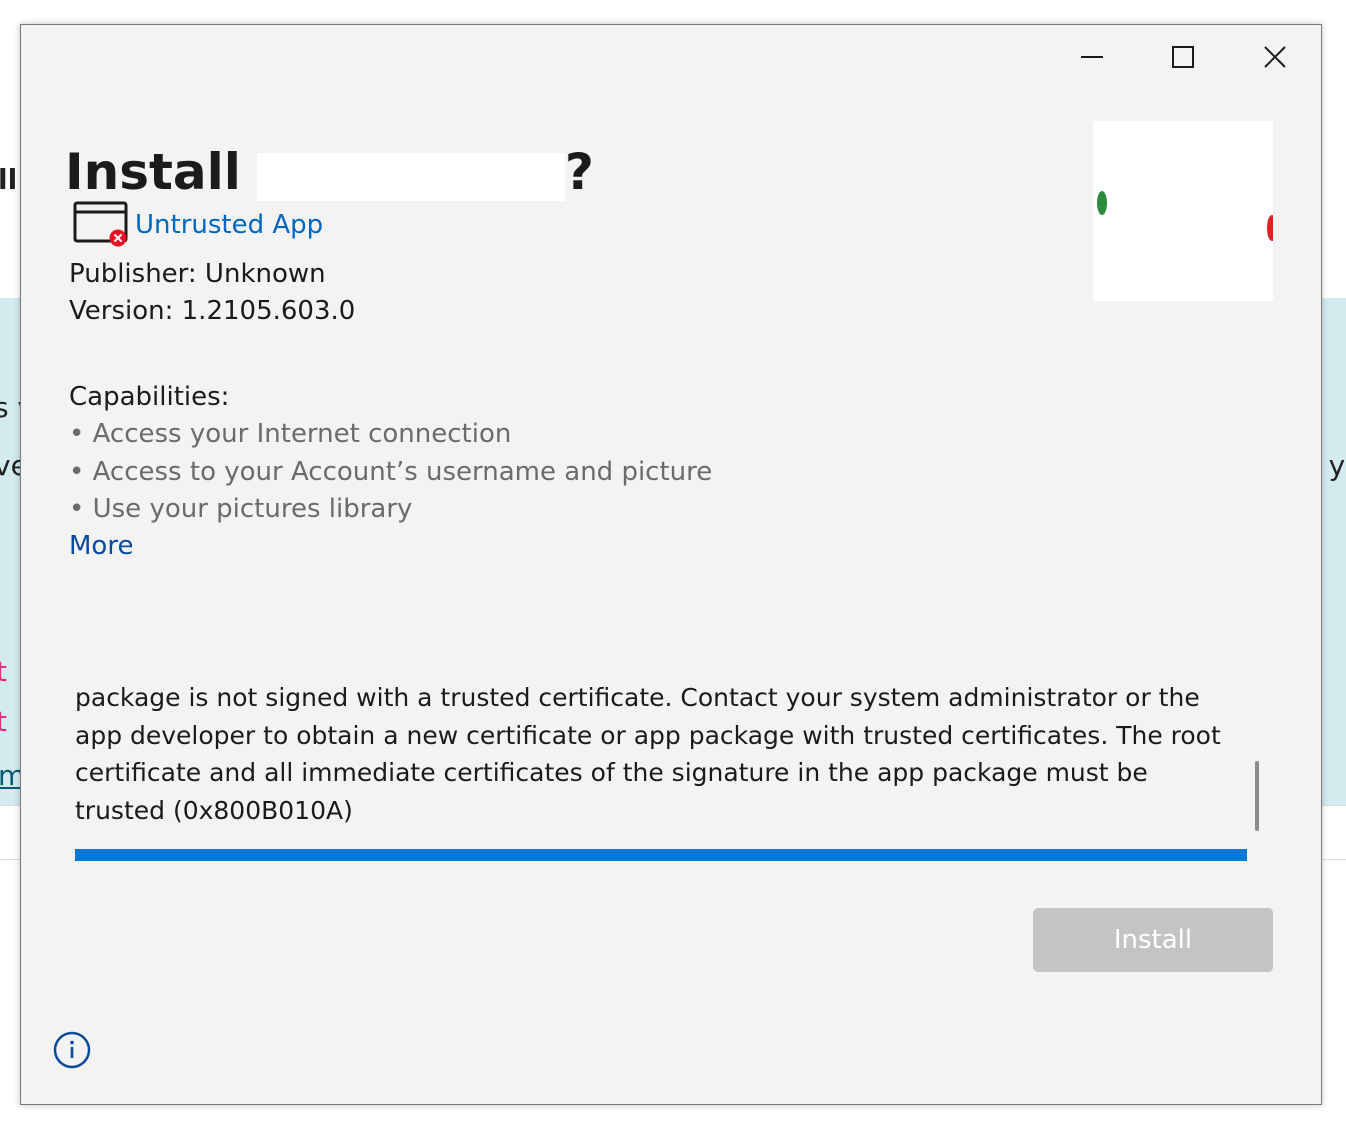  I want to click on capability-item: • Access your Internet connection, so click(290, 434).